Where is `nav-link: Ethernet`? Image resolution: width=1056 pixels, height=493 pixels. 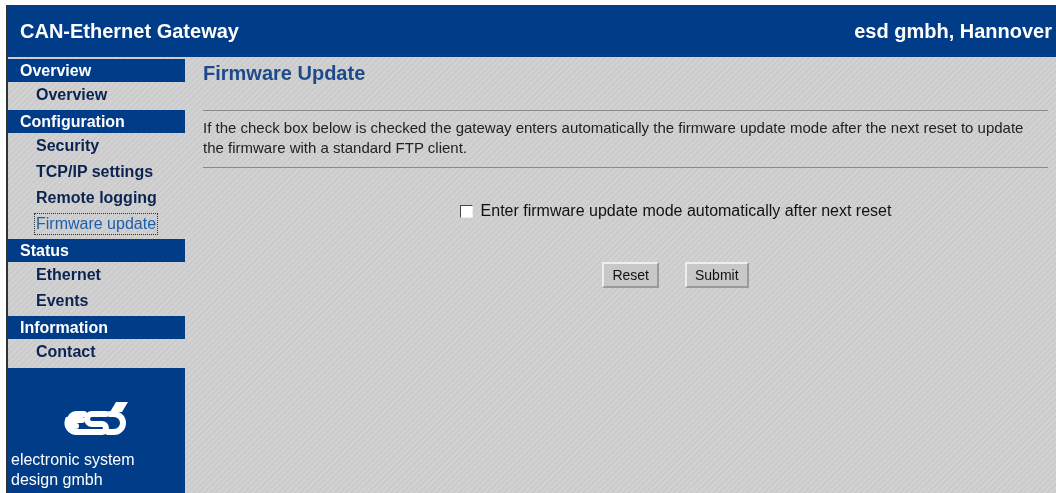 nav-link: Ethernet is located at coordinates (54, 275).